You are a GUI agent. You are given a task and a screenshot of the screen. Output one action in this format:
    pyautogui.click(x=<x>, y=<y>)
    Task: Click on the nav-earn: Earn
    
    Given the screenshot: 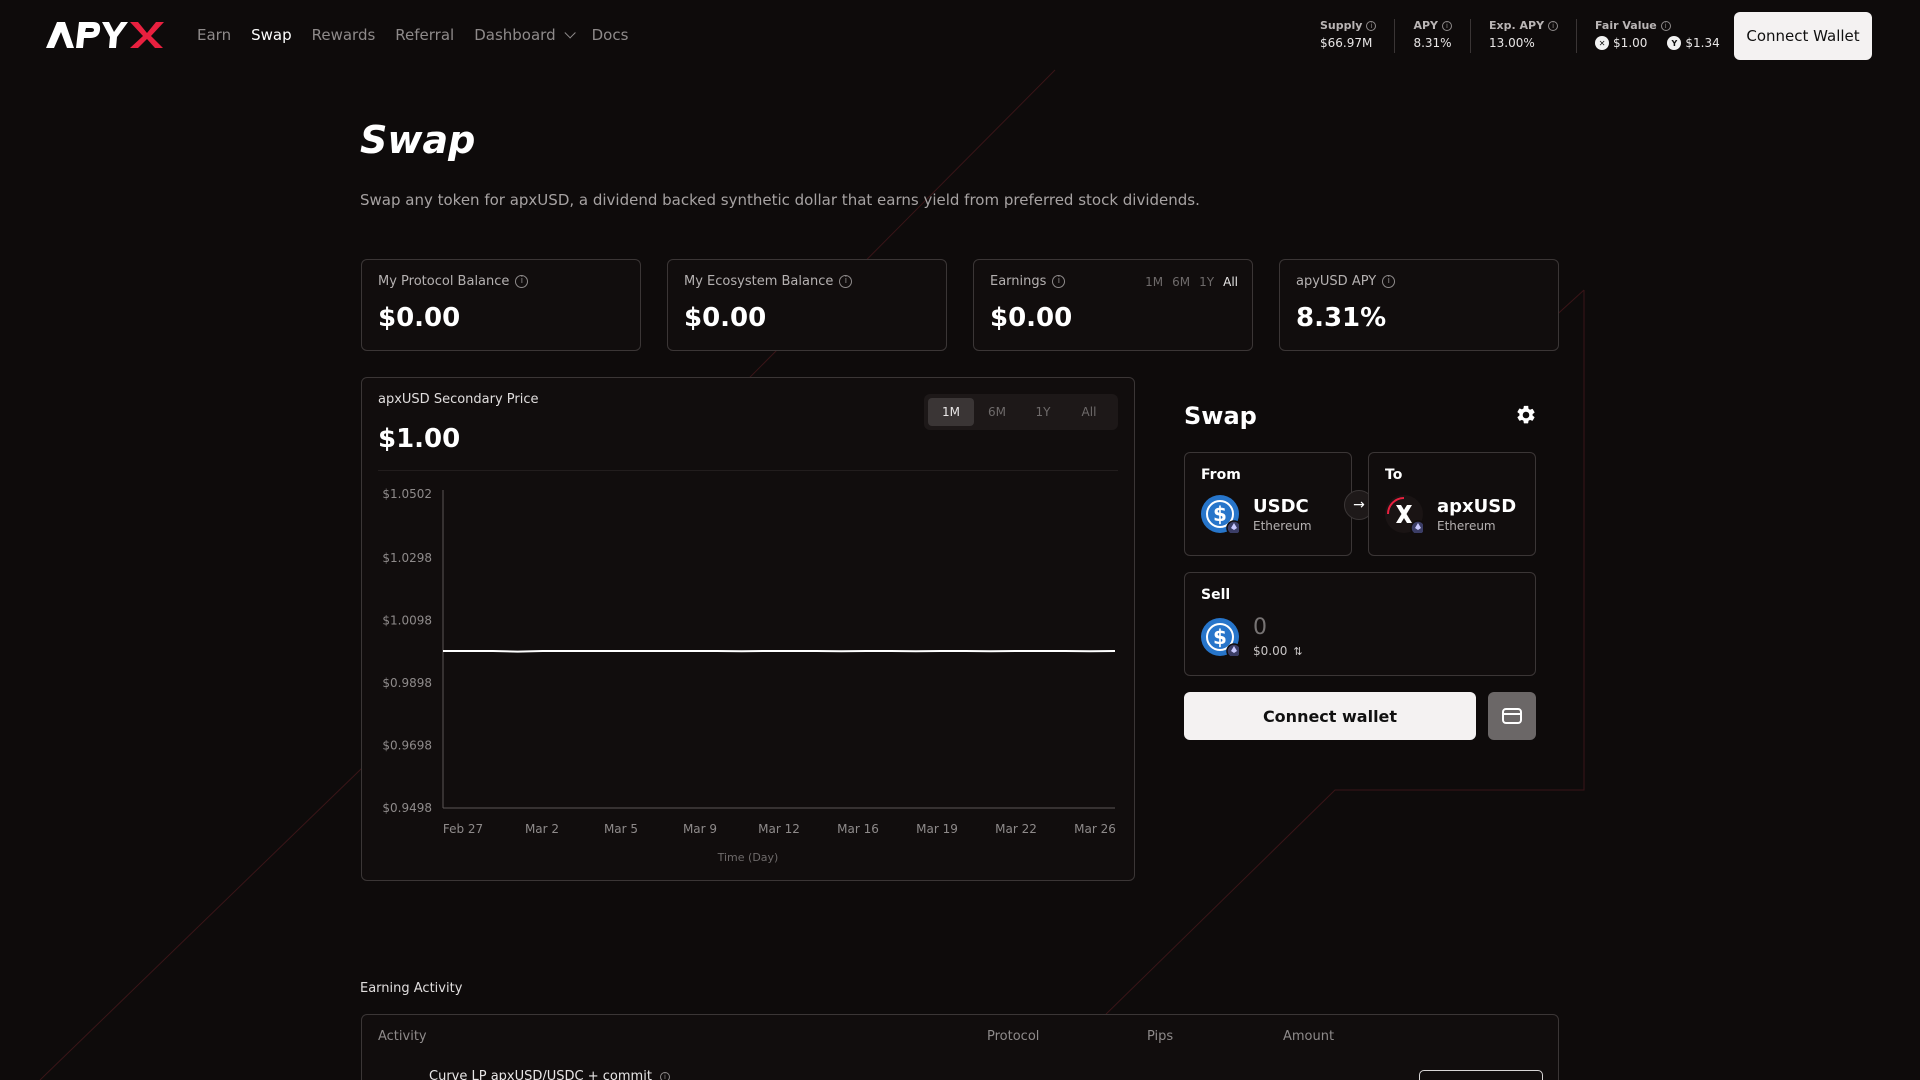 What is the action you would take?
    pyautogui.click(x=214, y=35)
    